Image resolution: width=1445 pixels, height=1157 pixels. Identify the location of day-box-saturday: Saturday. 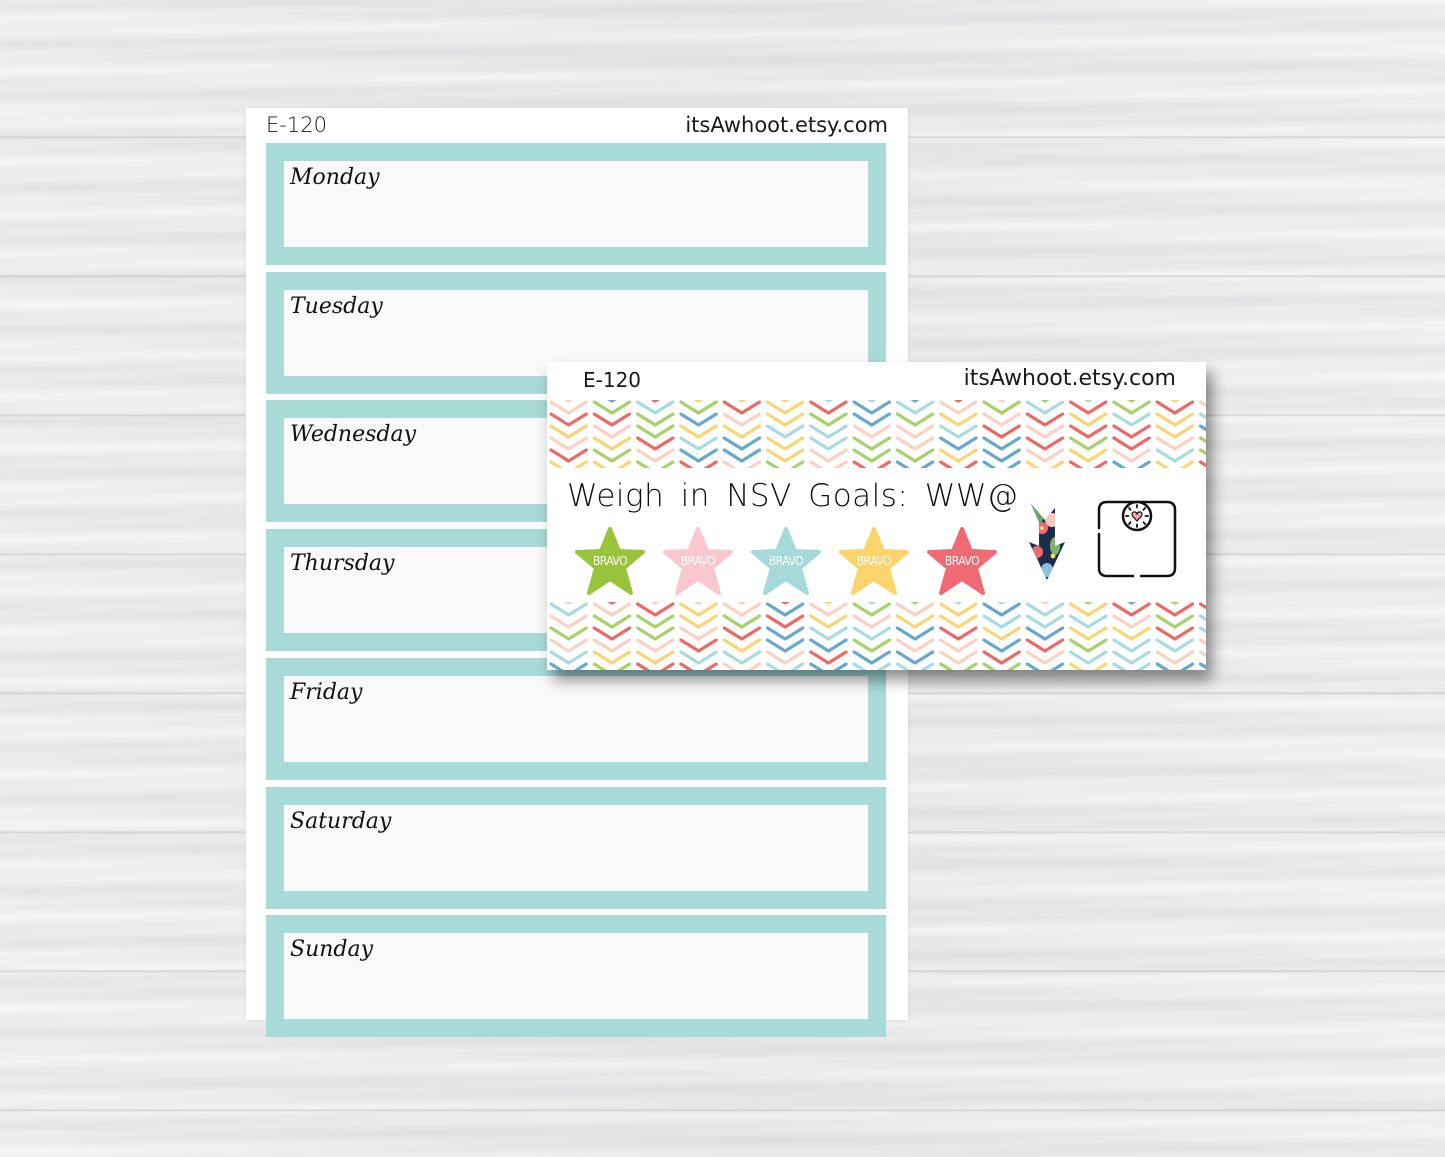
(576, 848).